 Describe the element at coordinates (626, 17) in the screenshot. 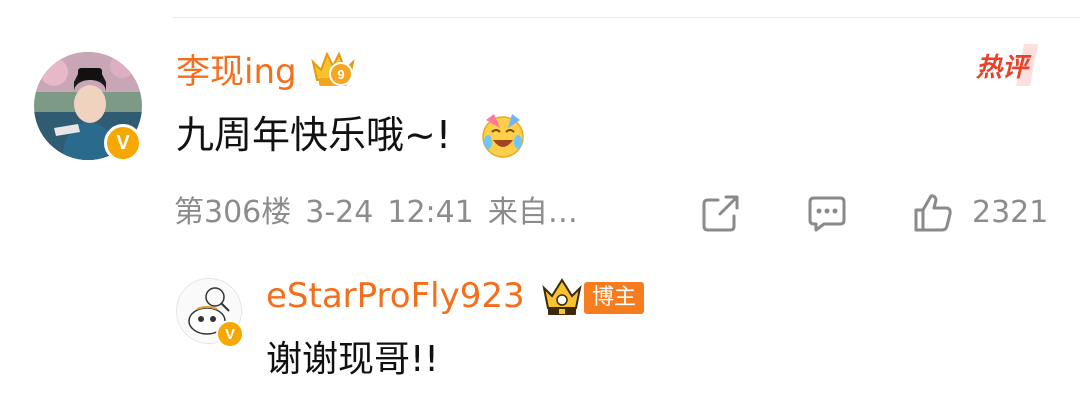

I see `top-divider` at that location.